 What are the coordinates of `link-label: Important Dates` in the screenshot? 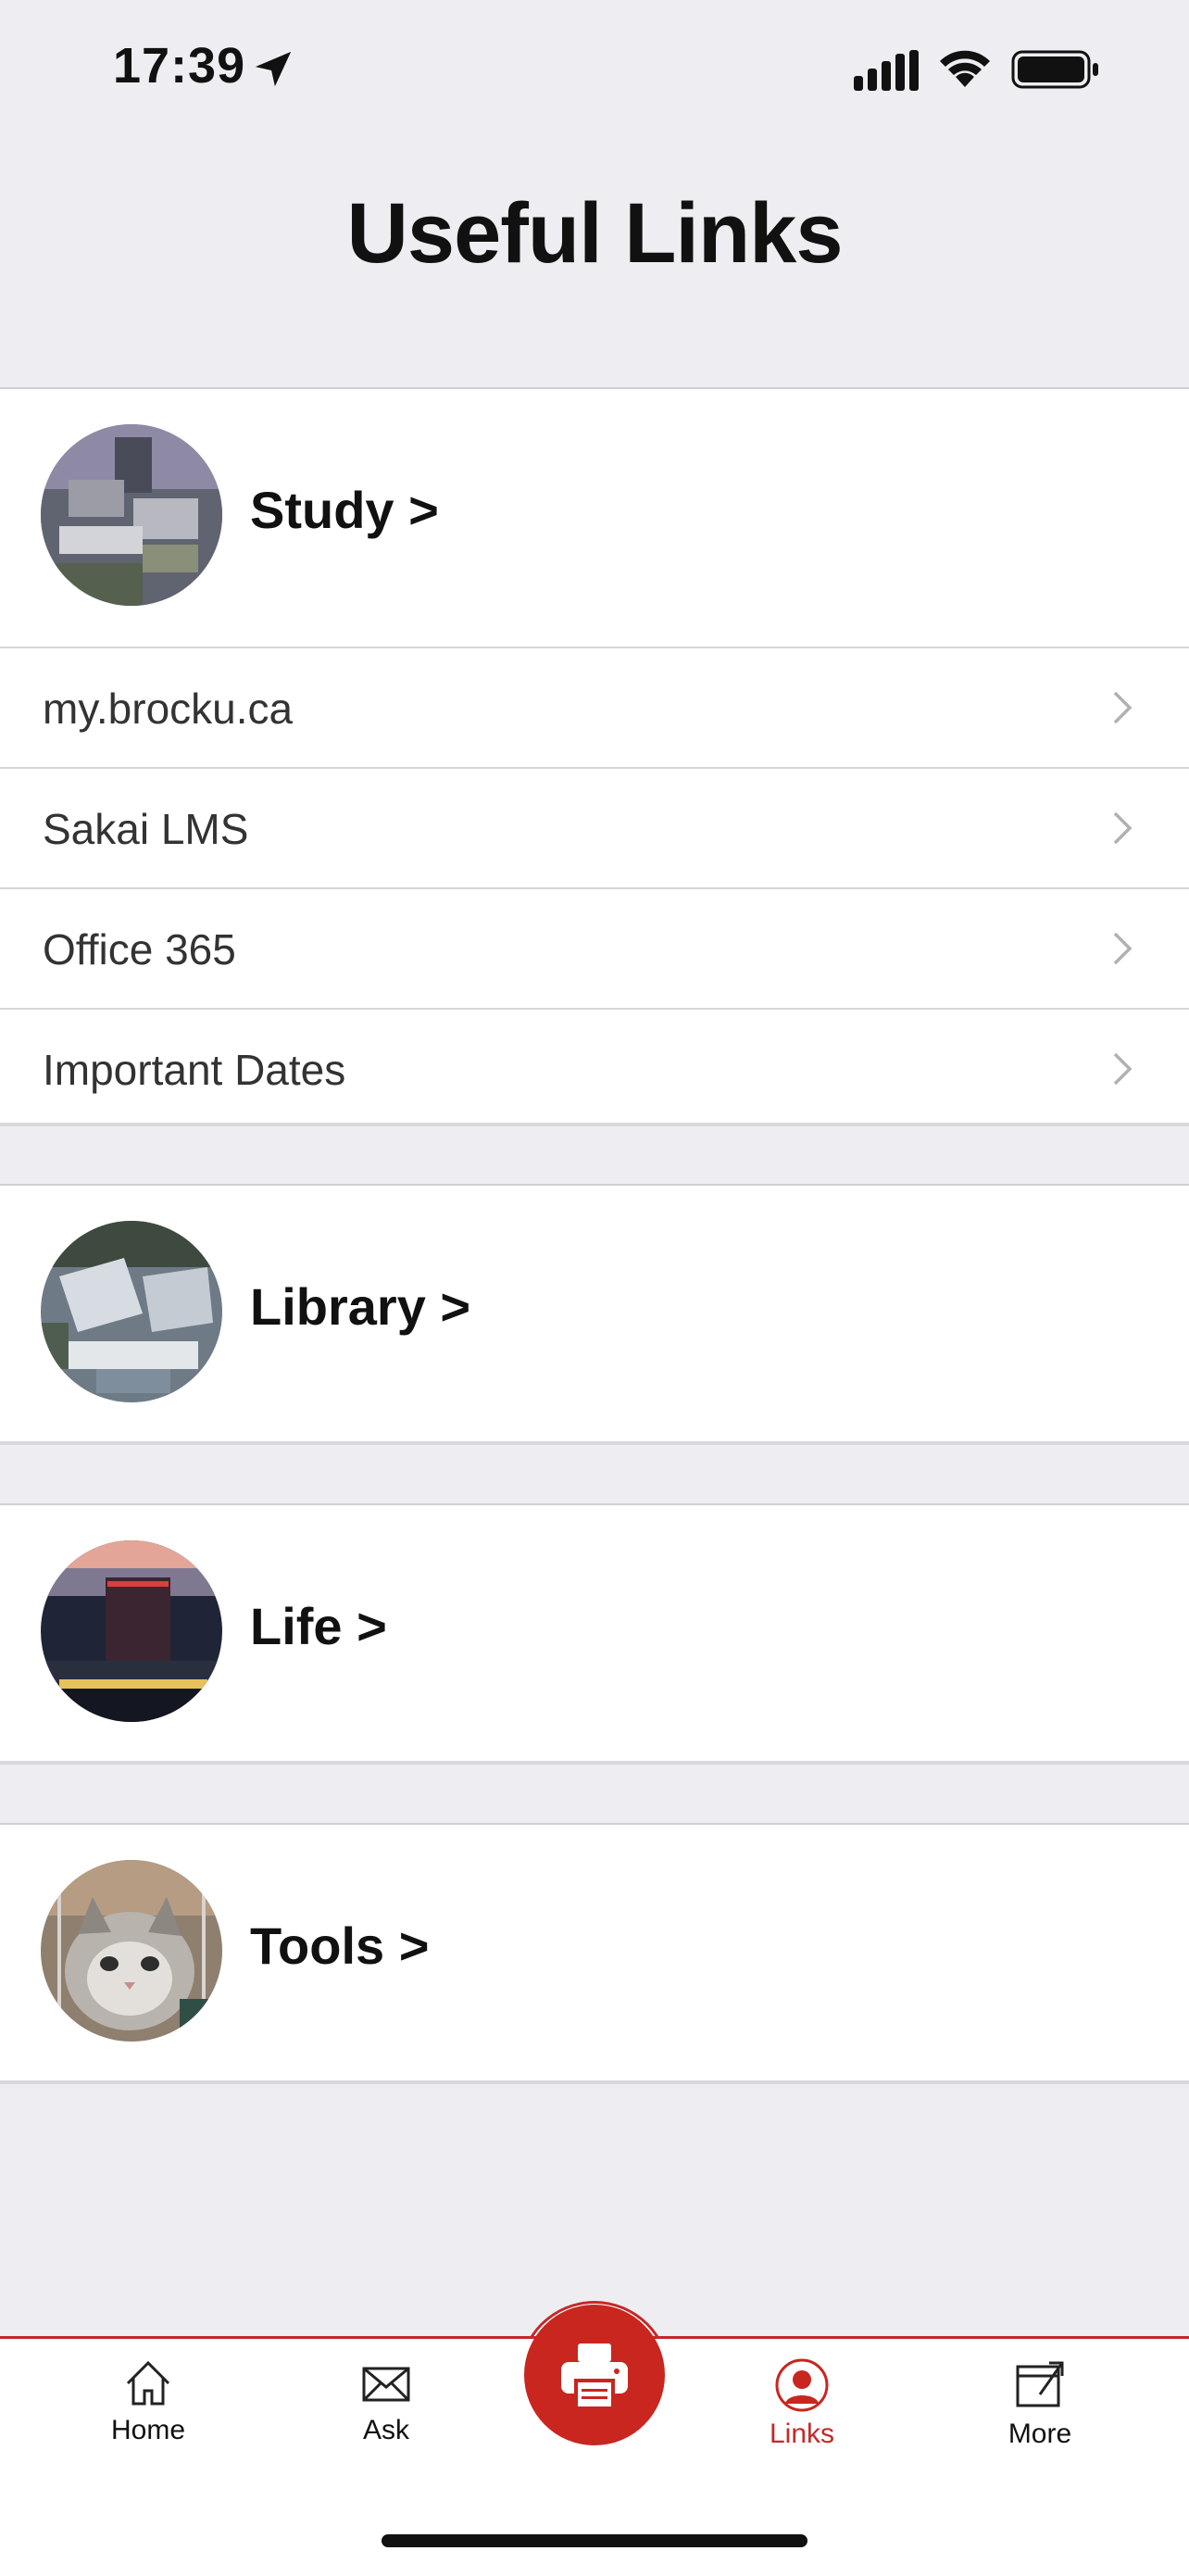 It's located at (194, 1070).